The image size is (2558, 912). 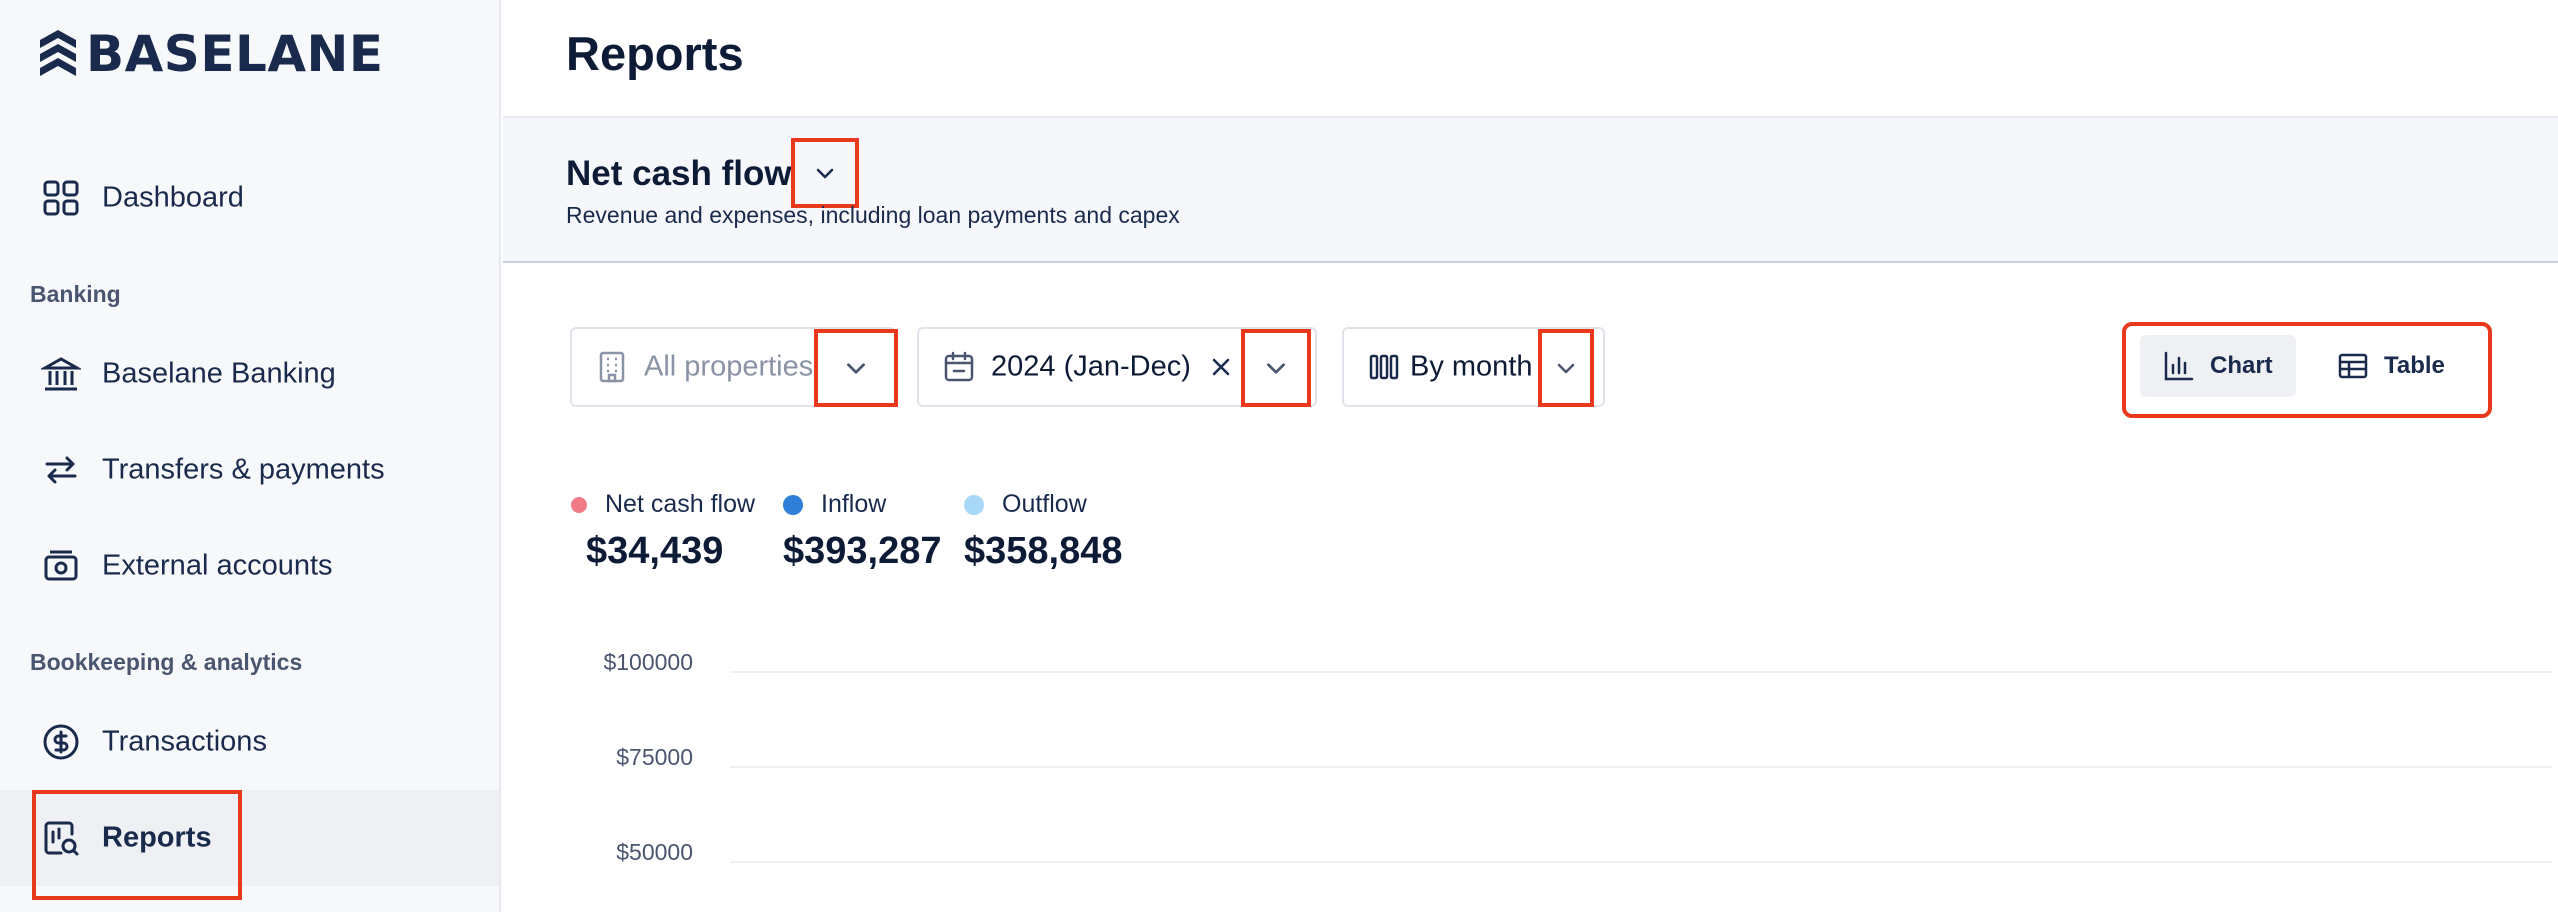 I want to click on date-range-value: 2024 (Jan-Dec), so click(x=1091, y=366).